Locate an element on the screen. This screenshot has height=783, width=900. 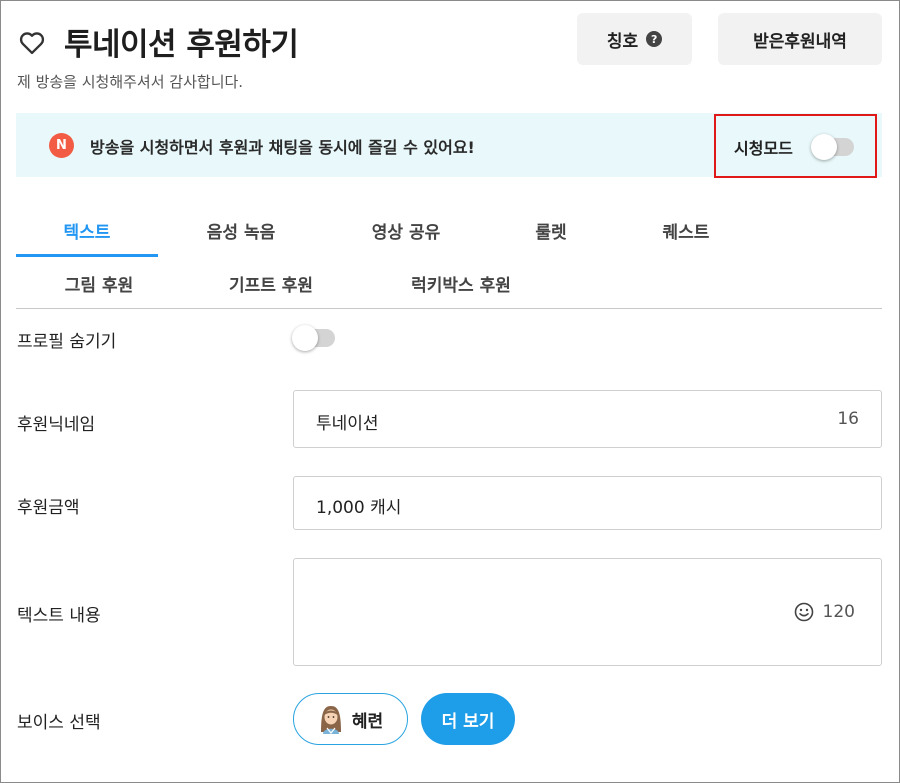
tab-voice-recording: 음성 녹음 is located at coordinates (241, 230).